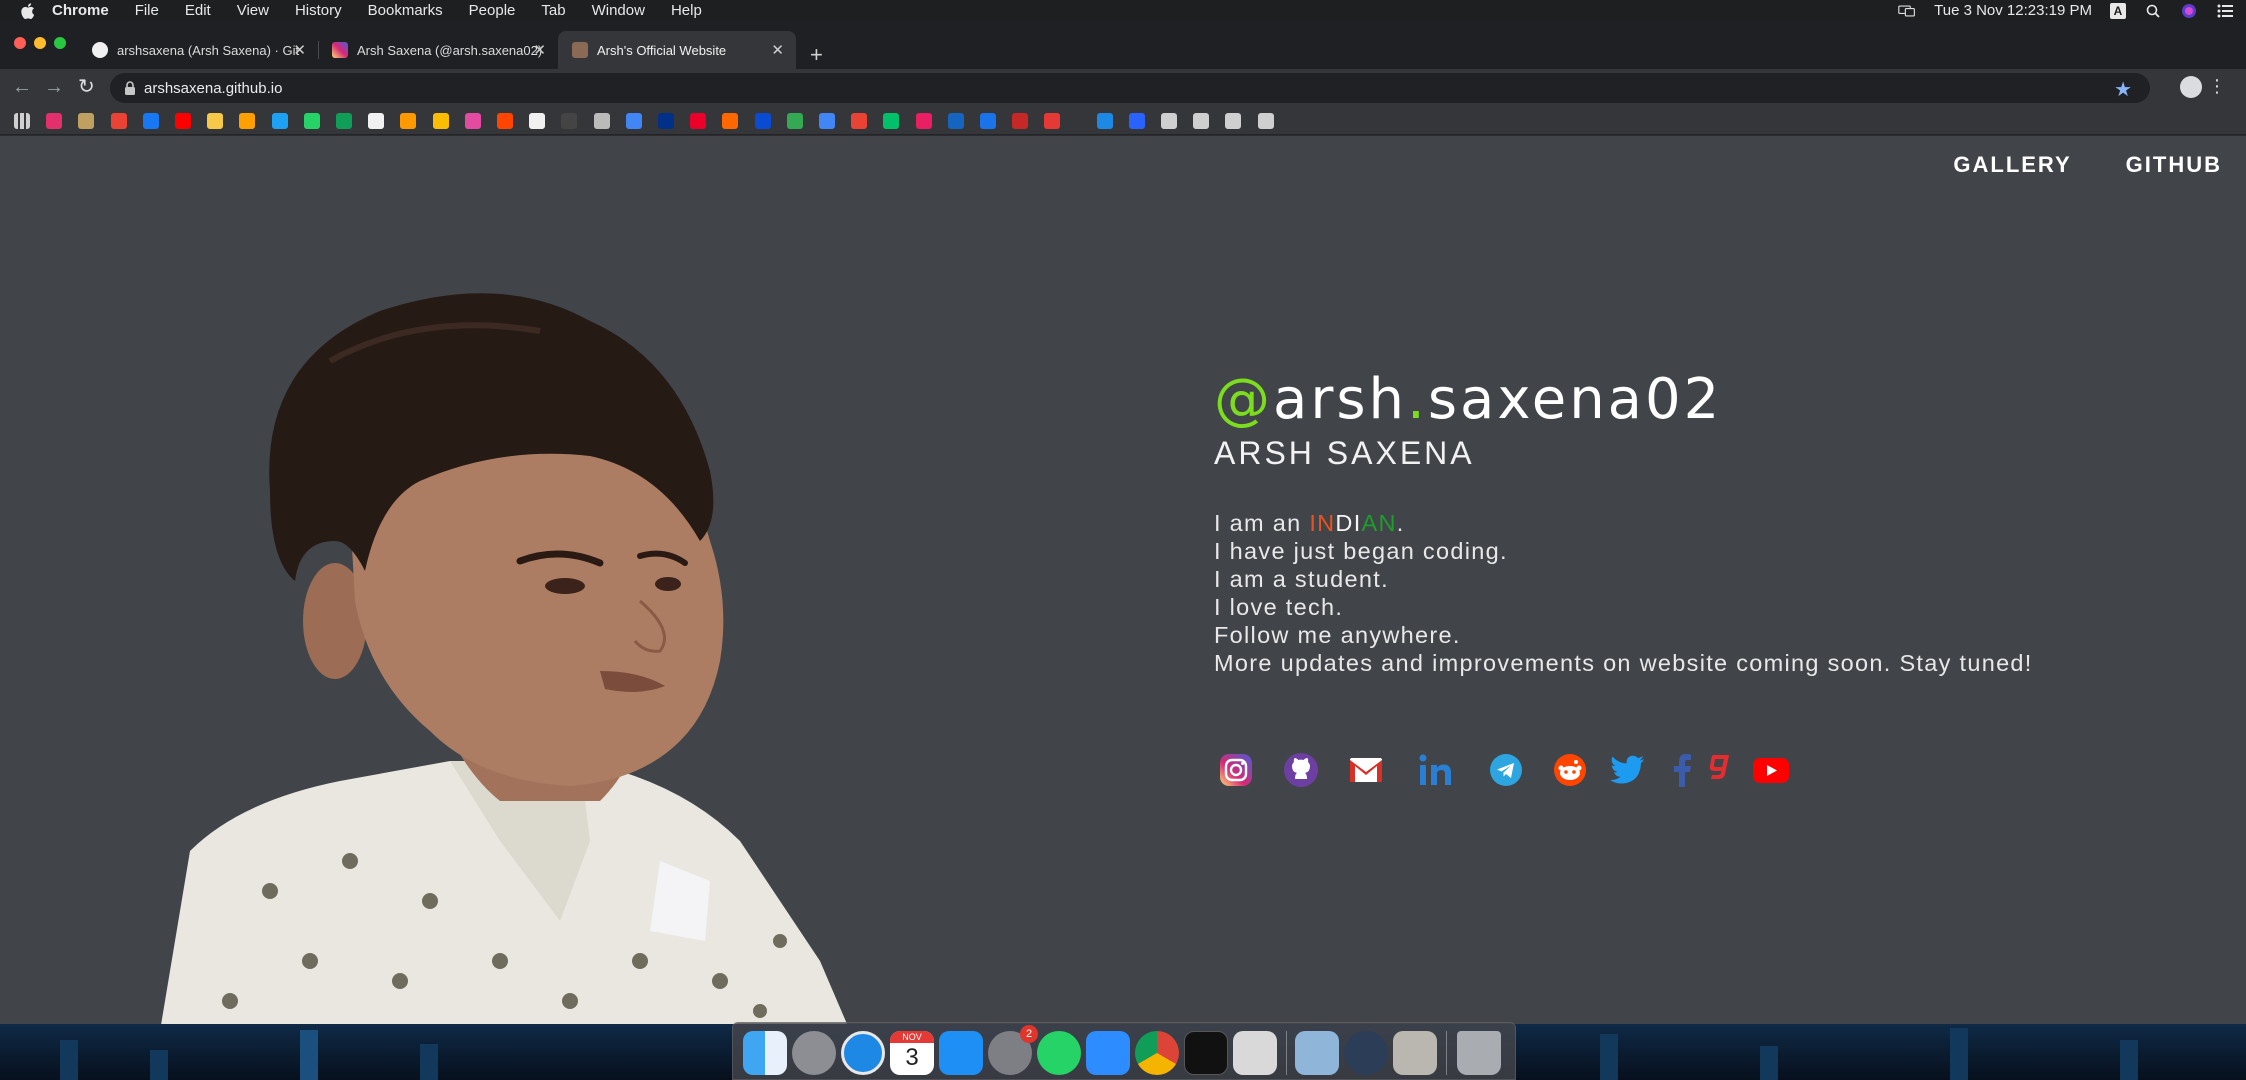  Describe the element at coordinates (730, 121) in the screenshot. I see `mi-icon` at that location.